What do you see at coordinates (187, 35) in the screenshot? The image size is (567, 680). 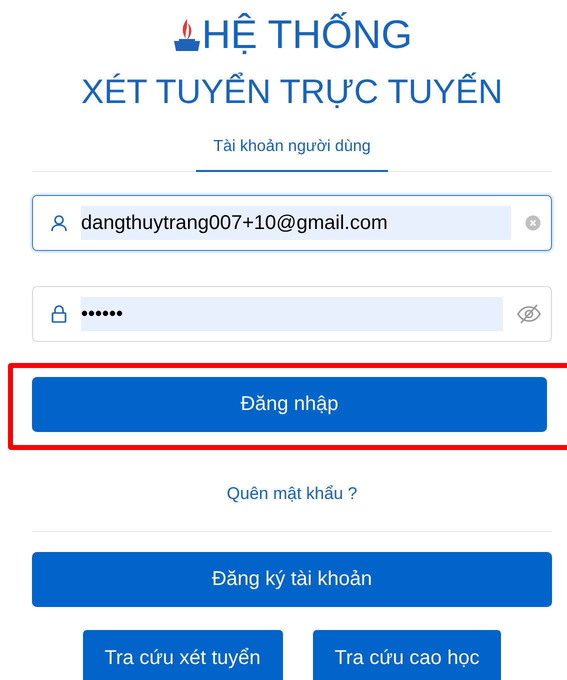 I see `logo-icon` at bounding box center [187, 35].